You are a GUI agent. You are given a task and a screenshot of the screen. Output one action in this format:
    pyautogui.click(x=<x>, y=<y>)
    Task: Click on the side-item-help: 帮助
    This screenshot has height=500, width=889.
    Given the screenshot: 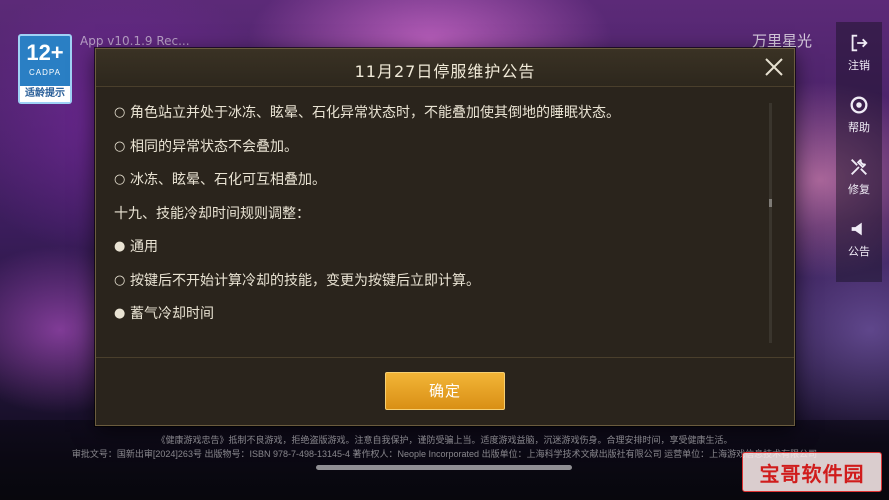 What is the action you would take?
    pyautogui.click(x=859, y=120)
    